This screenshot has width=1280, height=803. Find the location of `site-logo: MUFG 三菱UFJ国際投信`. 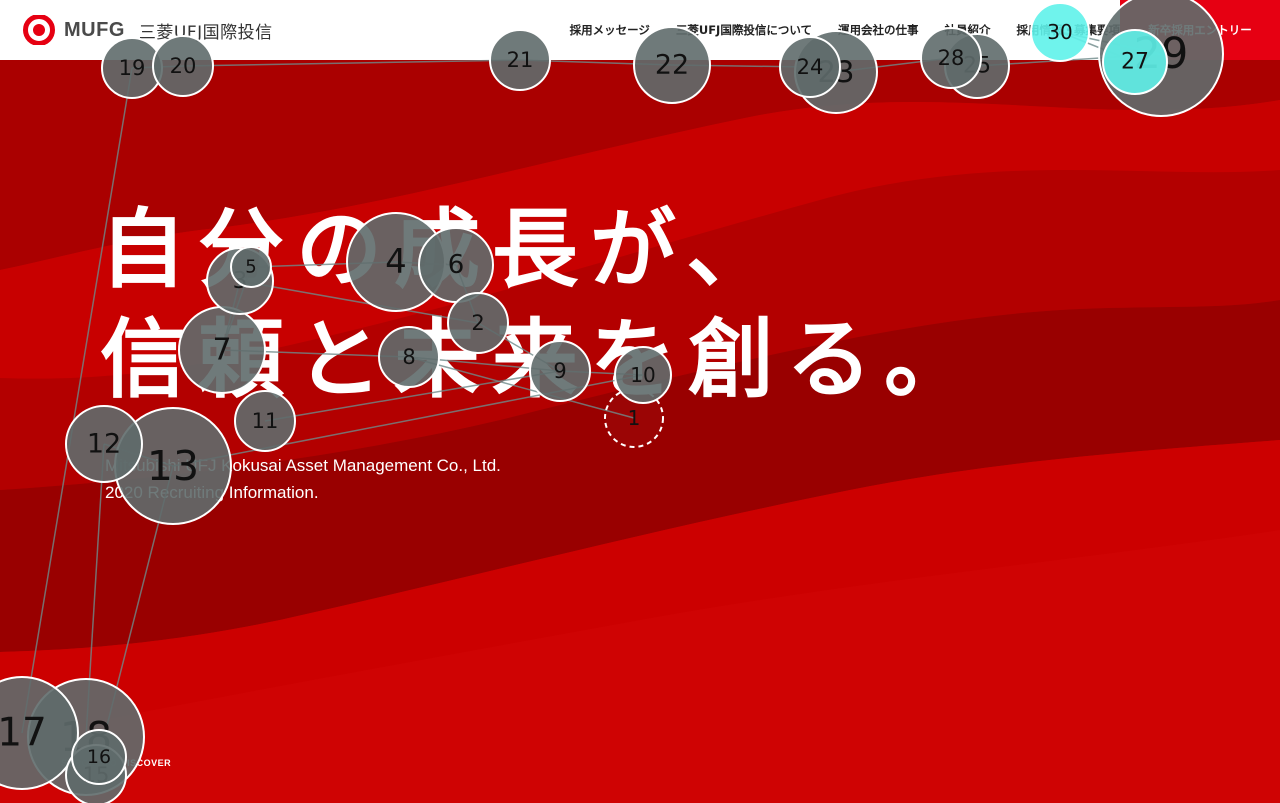

site-logo: MUFG 三菱UFJ国際投信 is located at coordinates (146, 30).